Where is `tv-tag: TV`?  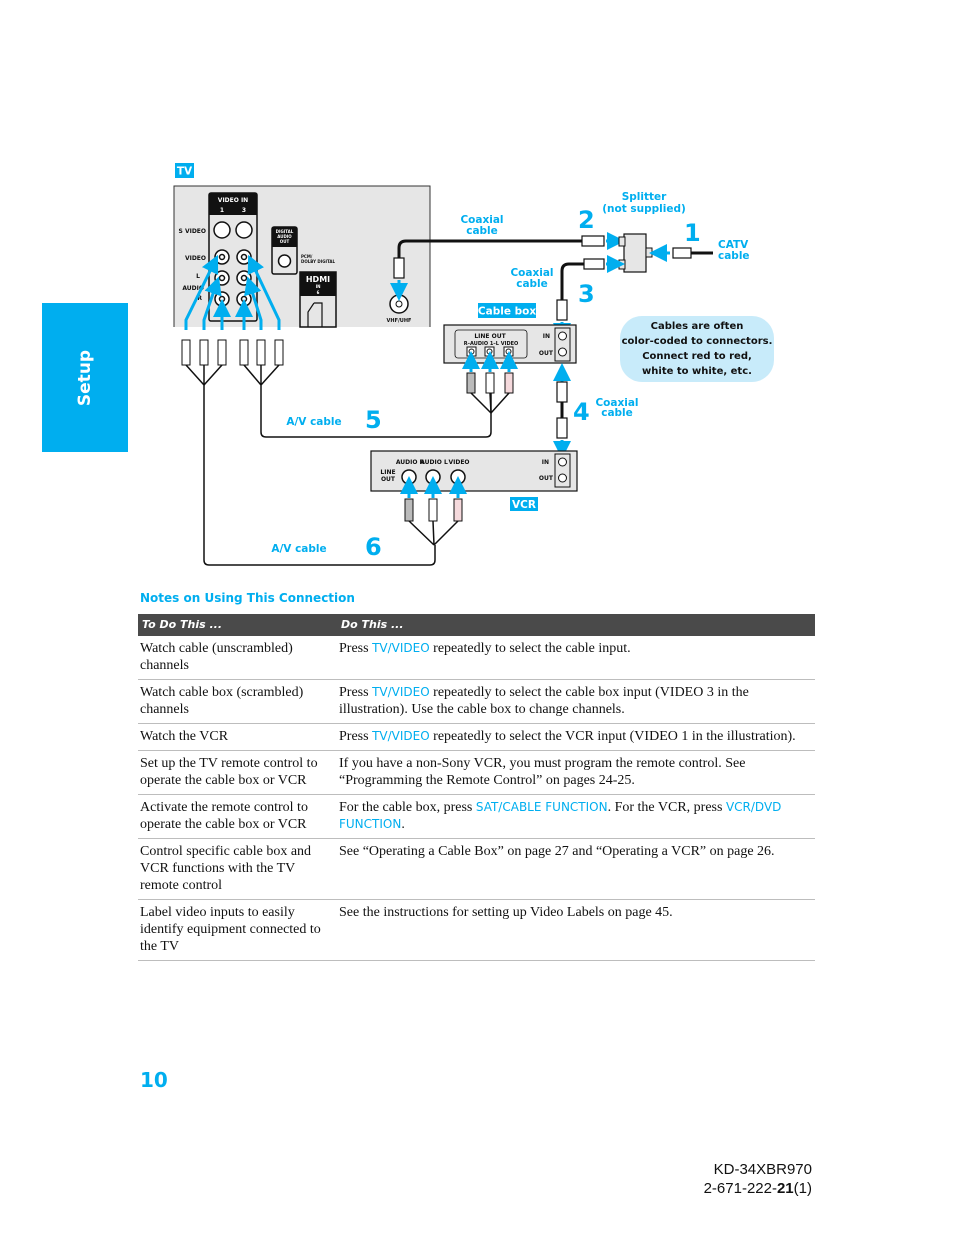
tv-tag: TV is located at coordinates (184, 170).